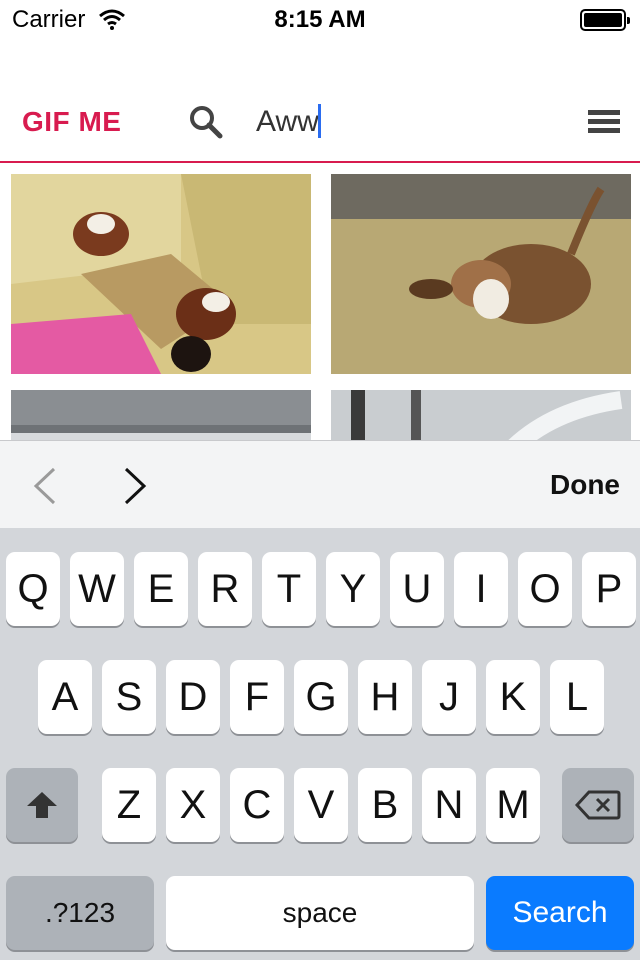 This screenshot has width=640, height=960. I want to click on key-r: R, so click(225, 589).